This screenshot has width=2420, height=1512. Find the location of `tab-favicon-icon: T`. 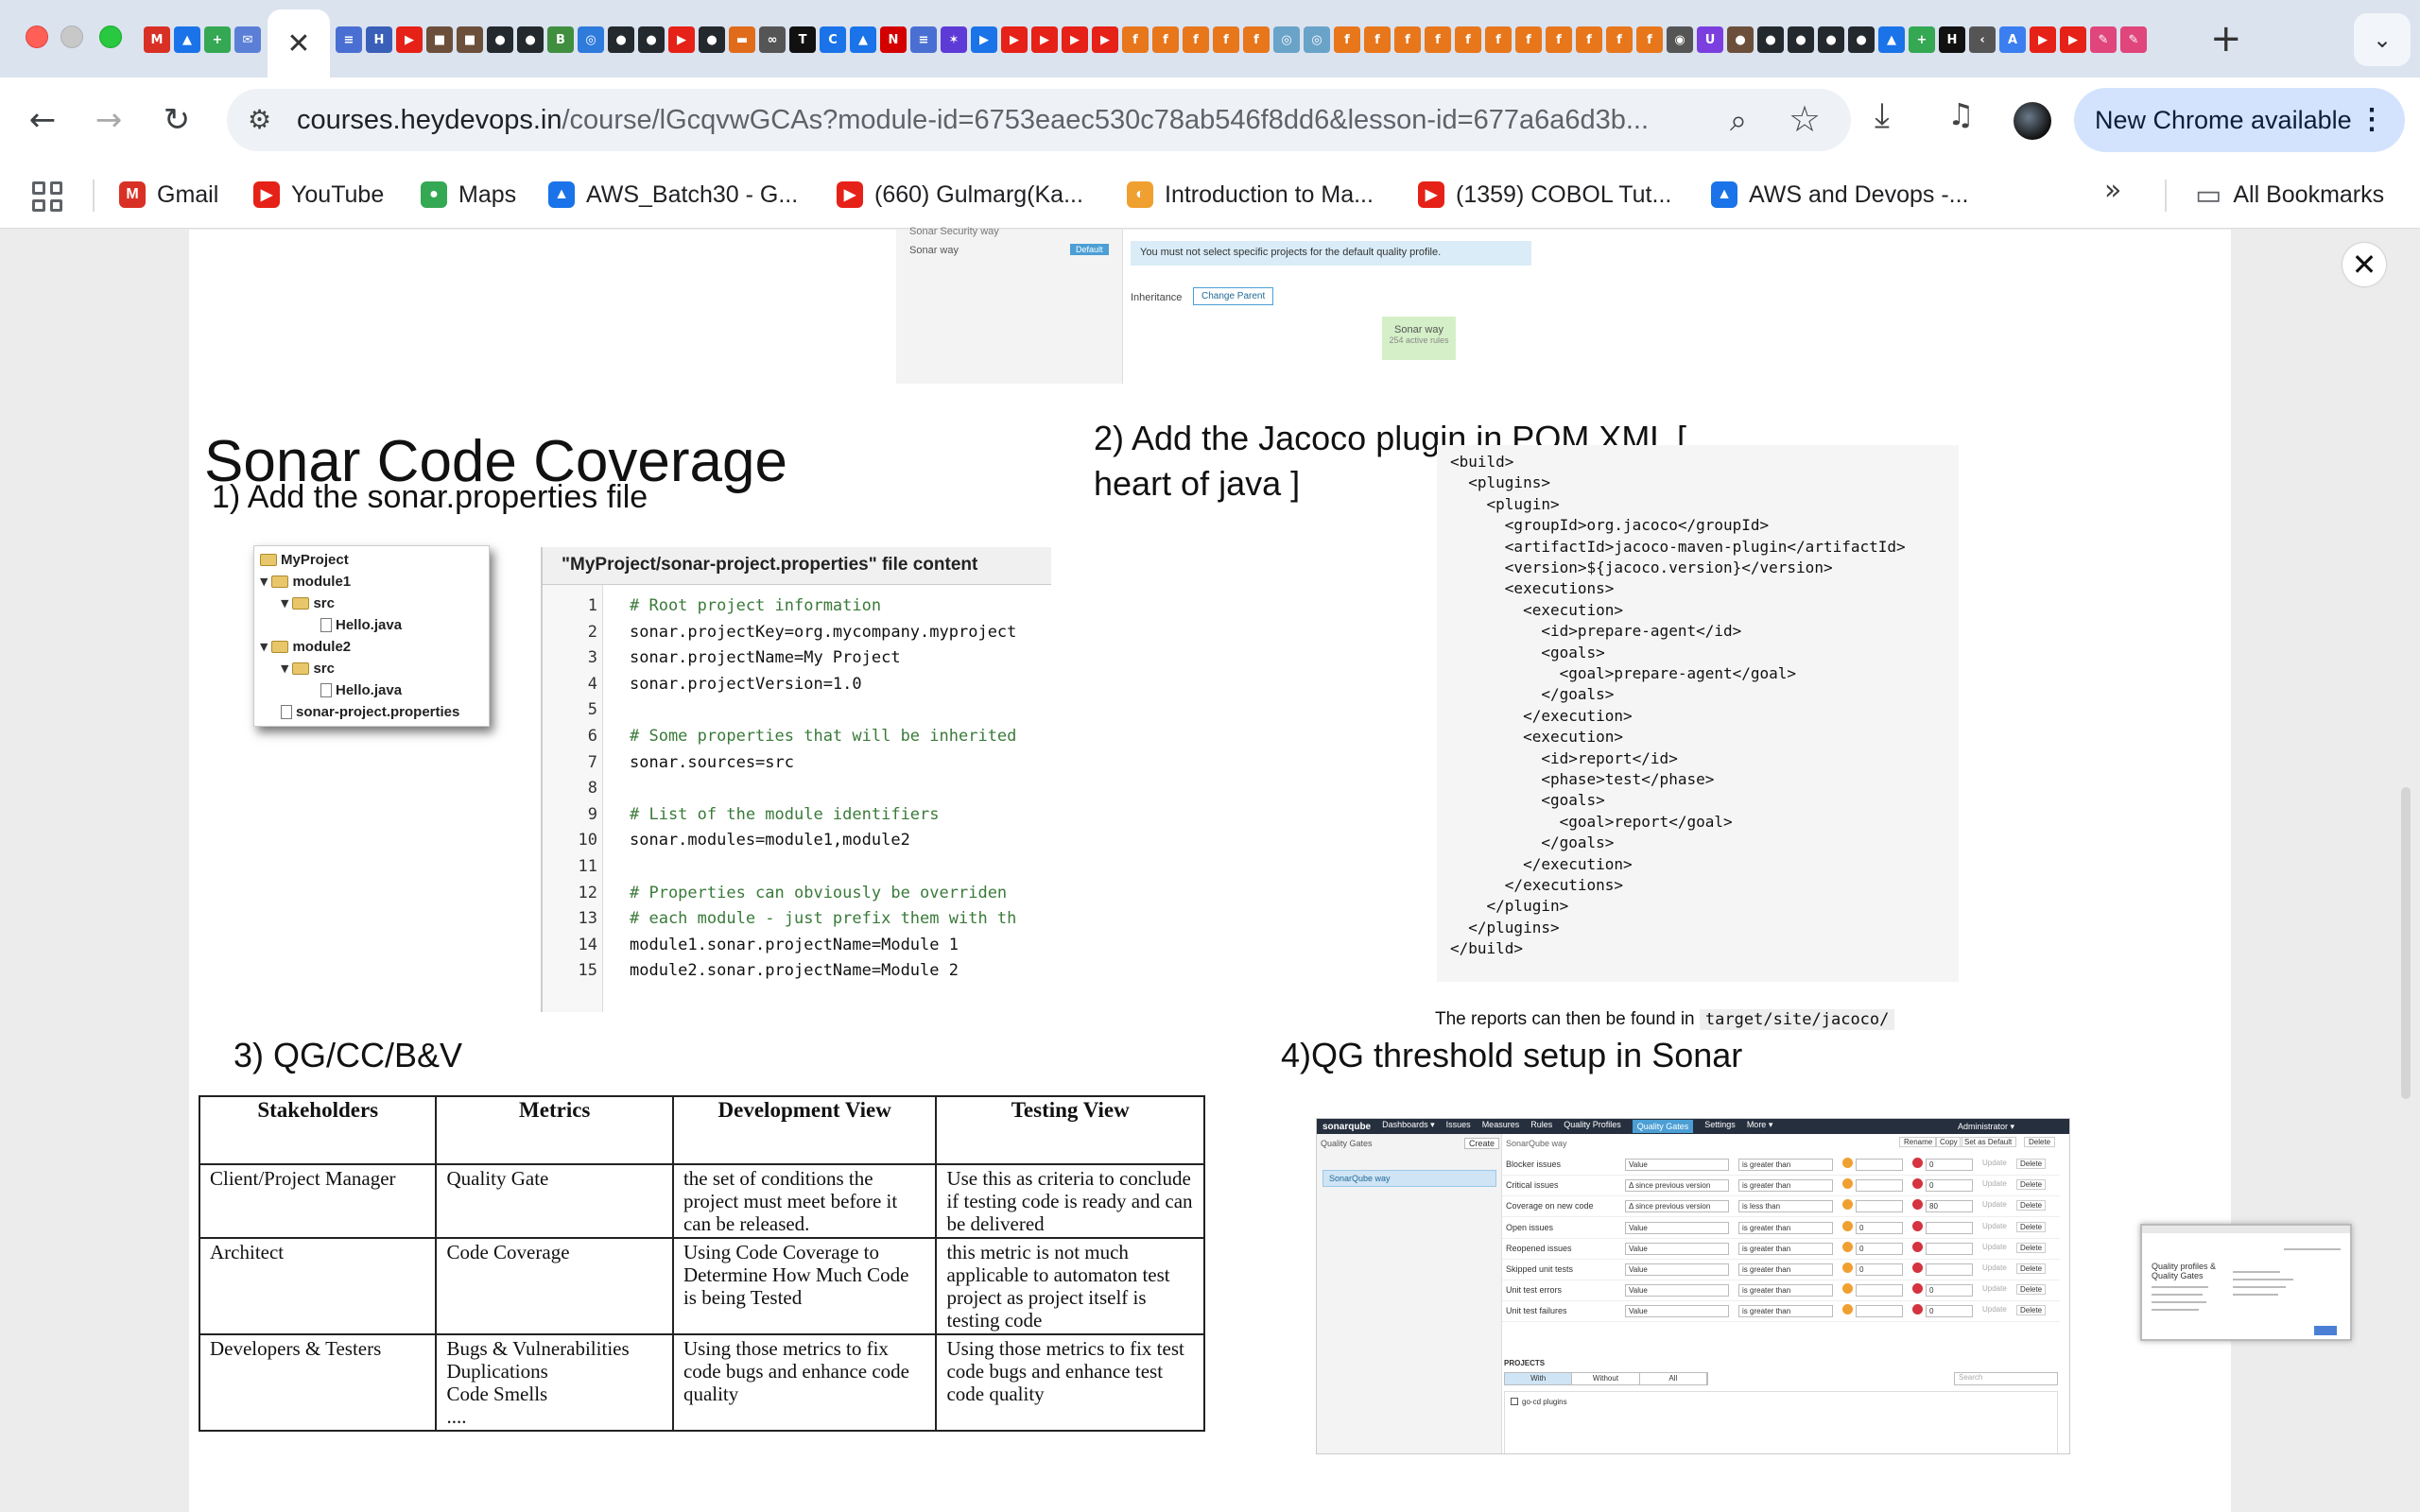

tab-favicon-icon: T is located at coordinates (802, 39).